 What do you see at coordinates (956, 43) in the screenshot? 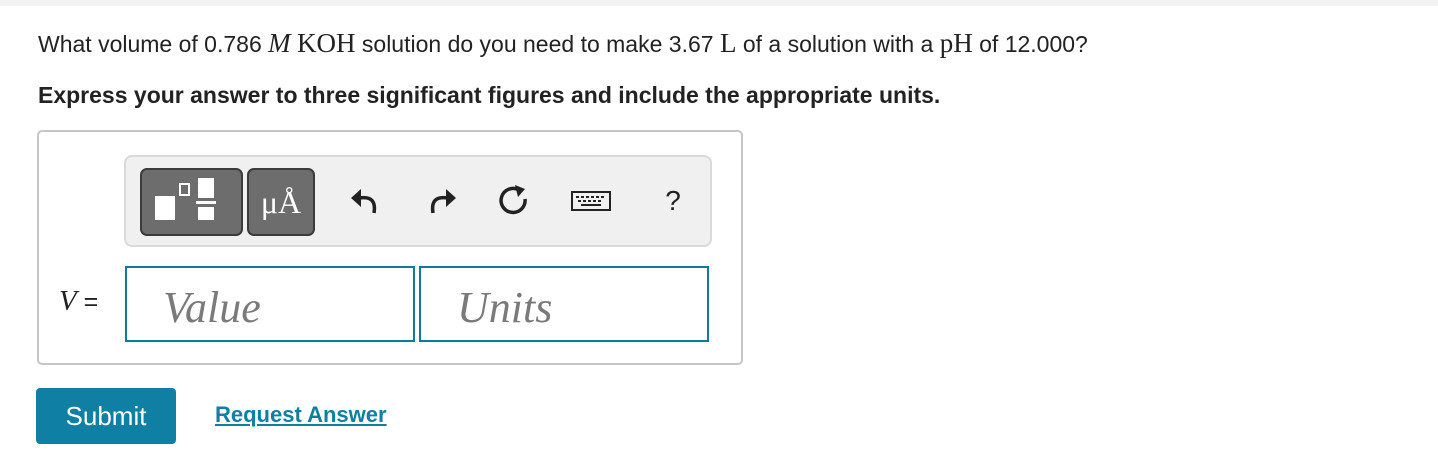
I see `ph-symbol: pH` at bounding box center [956, 43].